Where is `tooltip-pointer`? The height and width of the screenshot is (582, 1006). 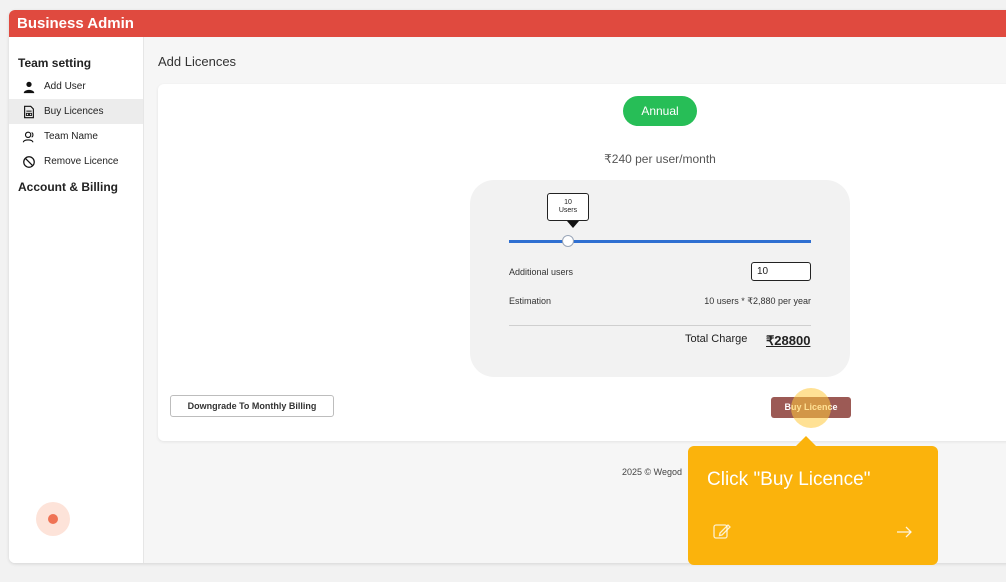
tooltip-pointer is located at coordinates (573, 224).